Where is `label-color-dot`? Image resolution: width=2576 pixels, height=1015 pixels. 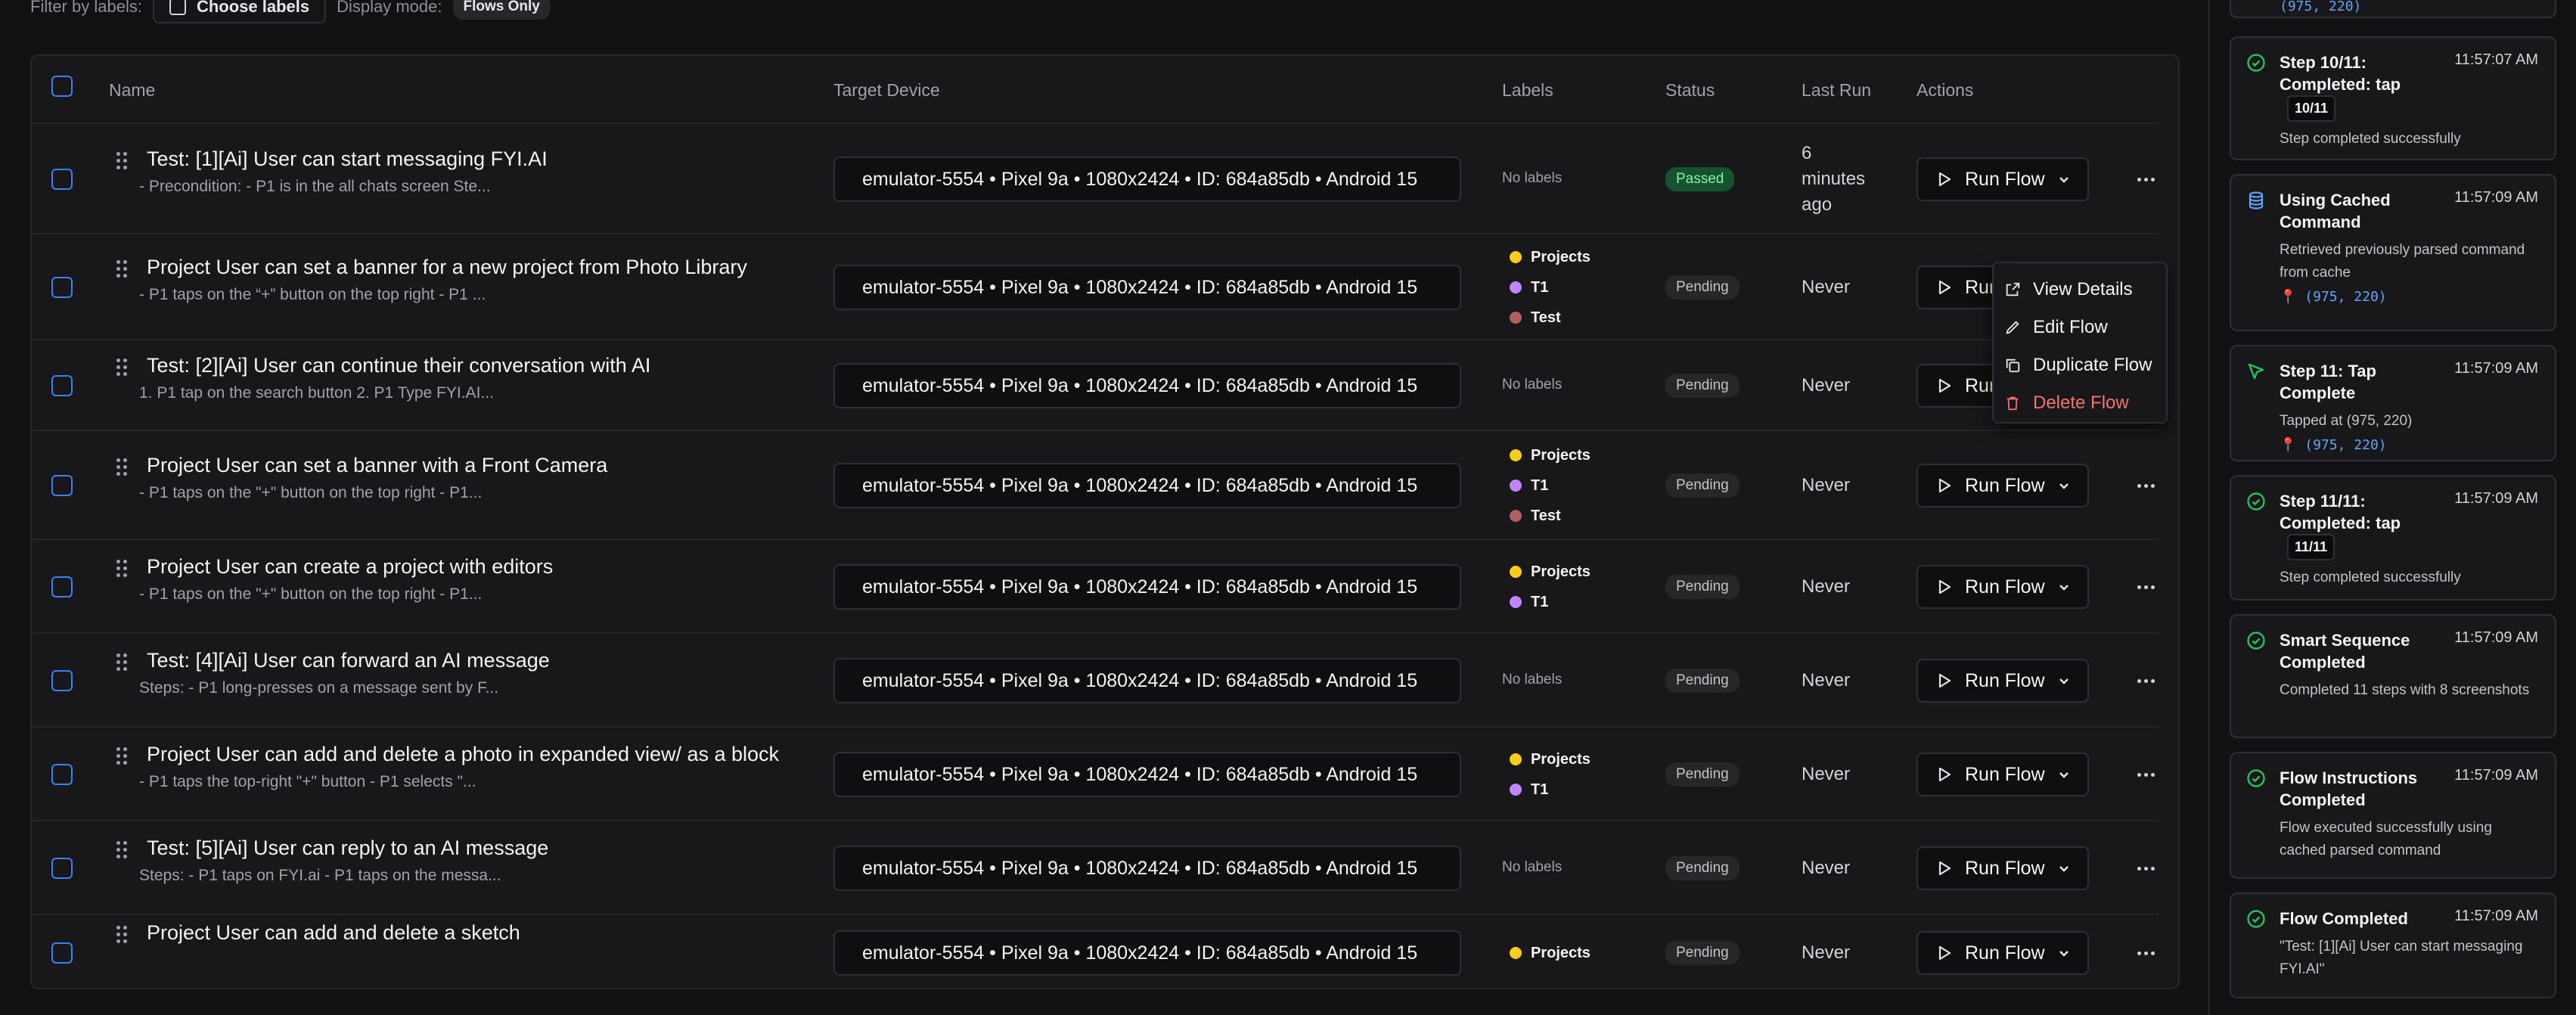
label-color-dot is located at coordinates (1516, 516).